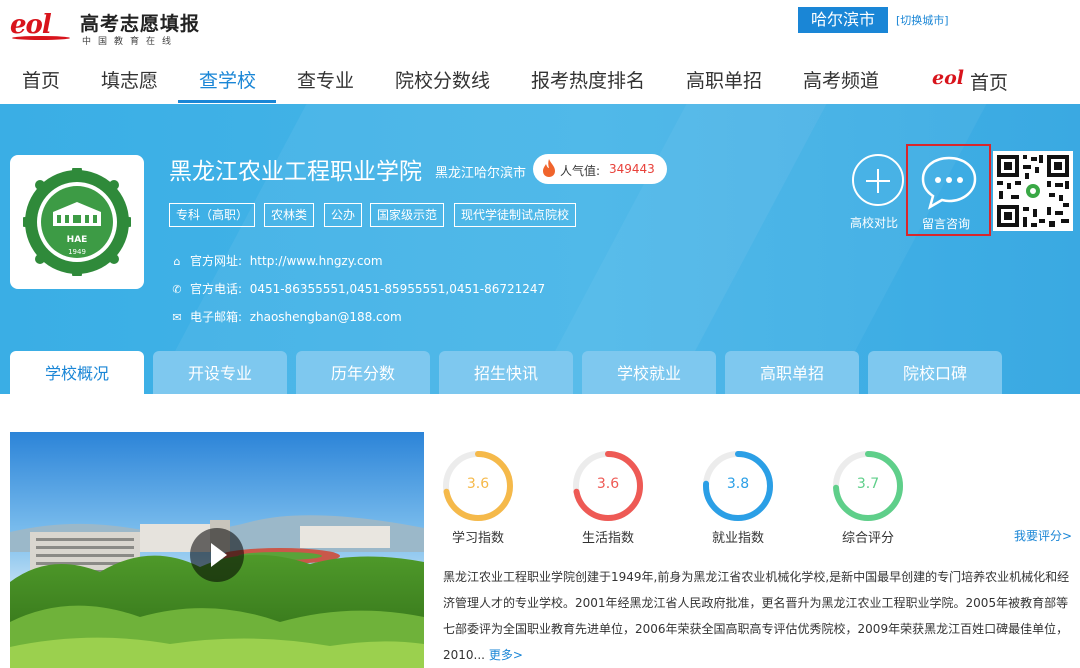 This screenshot has height=668, width=1080. What do you see at coordinates (216, 289) in the screenshot?
I see `phone-label: 官方电话:` at bounding box center [216, 289].